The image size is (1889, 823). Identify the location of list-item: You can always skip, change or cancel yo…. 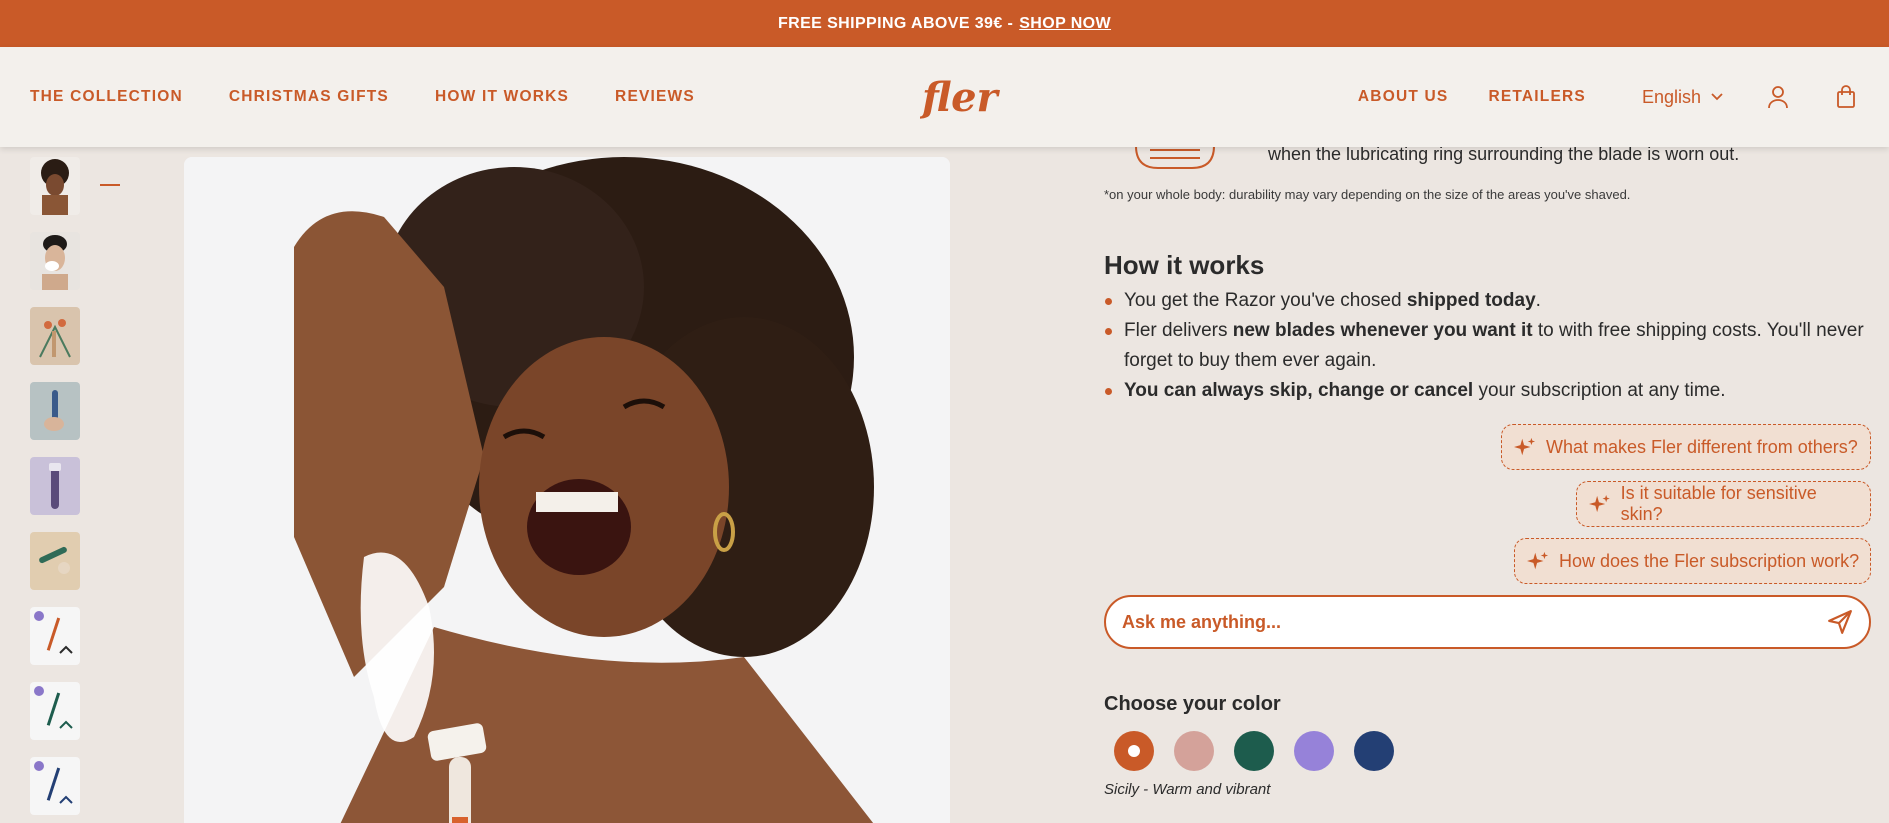
(1489, 391).